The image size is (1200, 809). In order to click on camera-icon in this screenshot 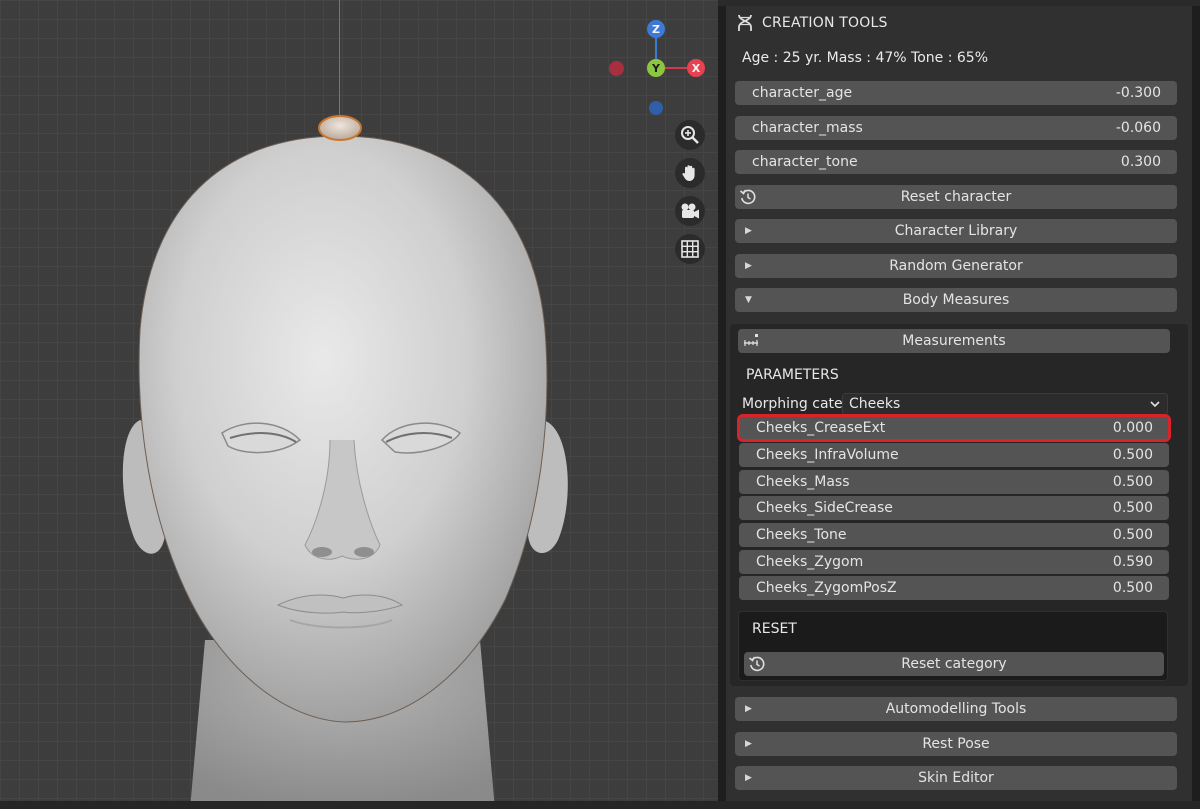, I will do `click(690, 211)`.